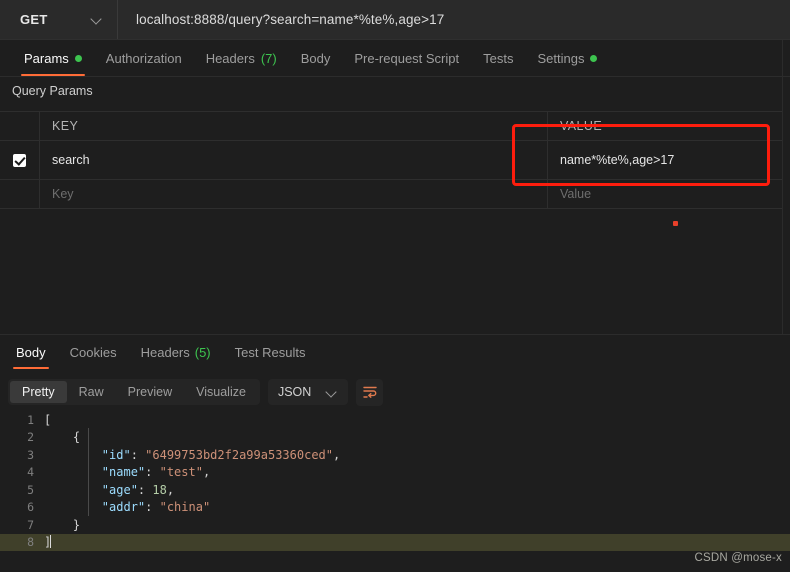  I want to click on tab-pre-request-script: Pre-request Script, so click(406, 58).